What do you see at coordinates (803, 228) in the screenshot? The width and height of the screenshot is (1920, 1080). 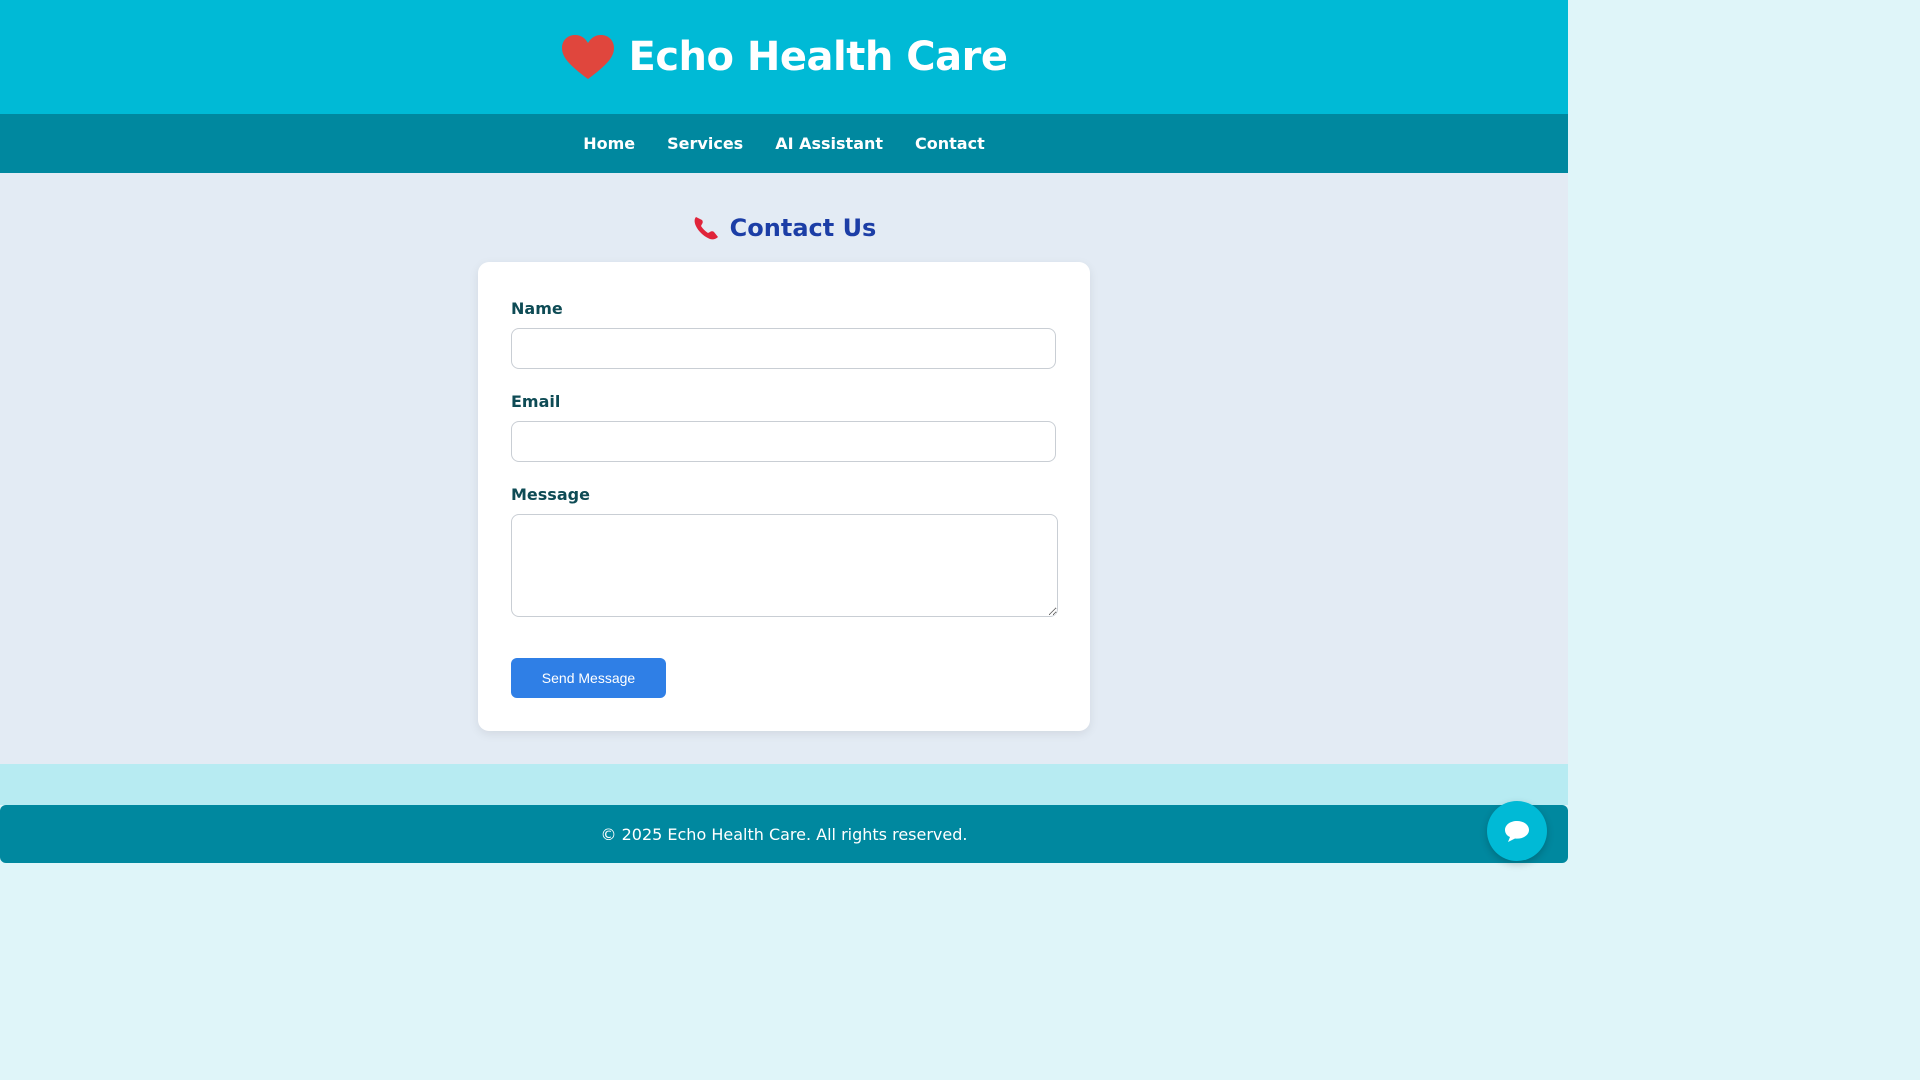 I see `page-title: Contact Us` at bounding box center [803, 228].